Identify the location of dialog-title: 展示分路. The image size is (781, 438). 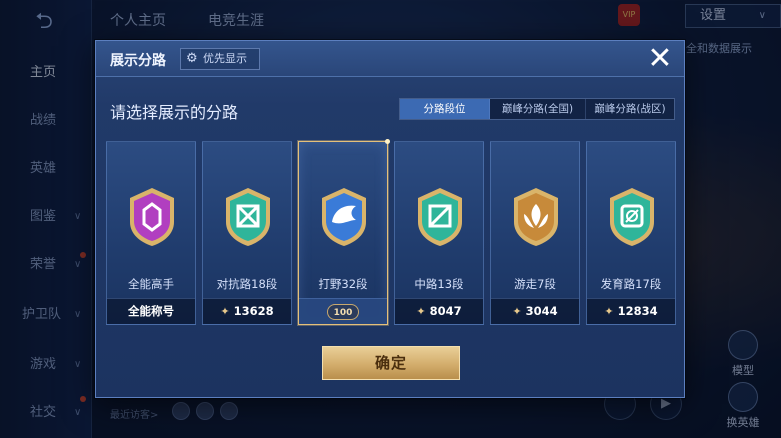
(138, 61).